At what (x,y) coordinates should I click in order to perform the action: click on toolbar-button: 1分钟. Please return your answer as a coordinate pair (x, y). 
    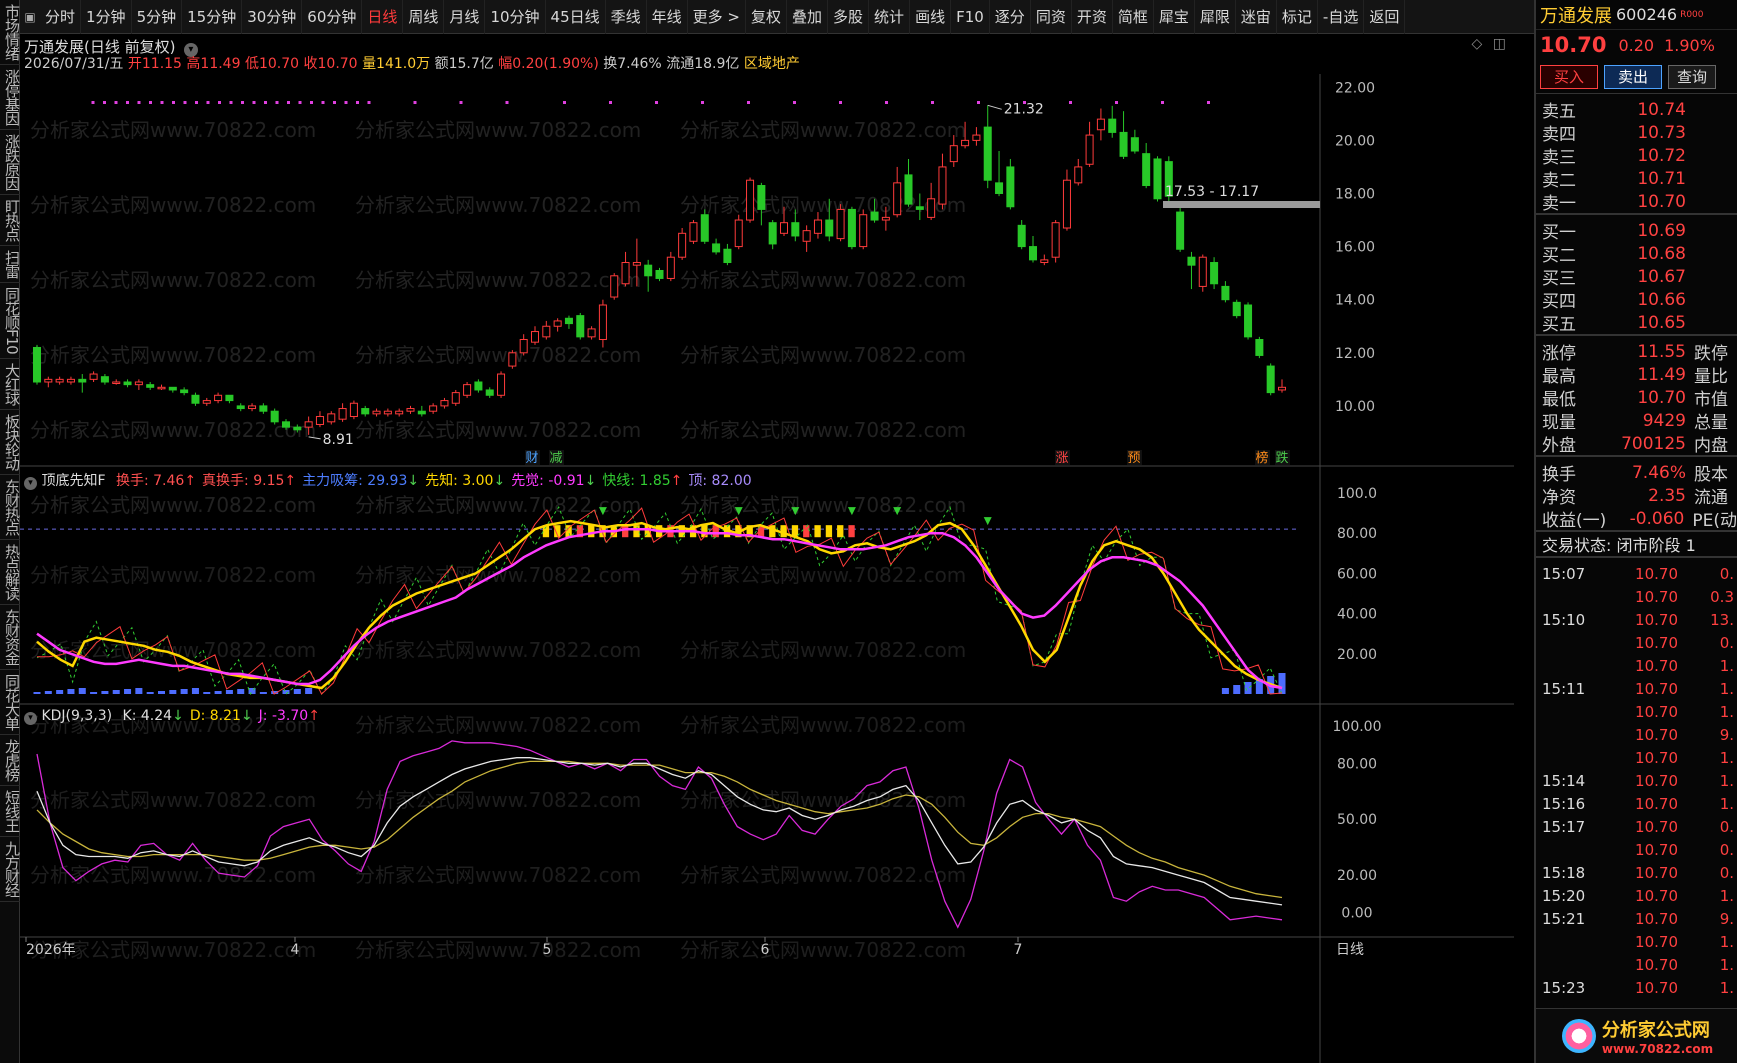
    Looking at the image, I should click on (106, 17).